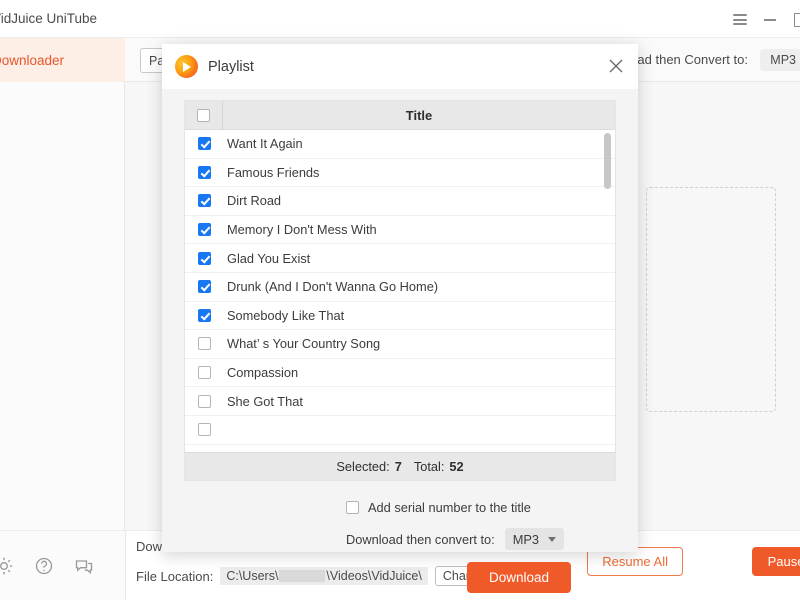 The height and width of the screenshot is (600, 800). I want to click on list-scrollbar, so click(608, 290).